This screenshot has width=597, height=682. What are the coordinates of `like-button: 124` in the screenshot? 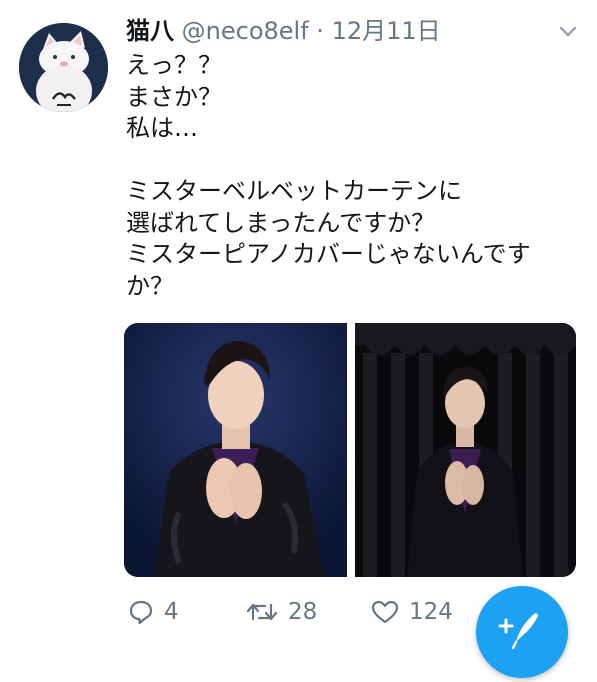 It's located at (412, 612).